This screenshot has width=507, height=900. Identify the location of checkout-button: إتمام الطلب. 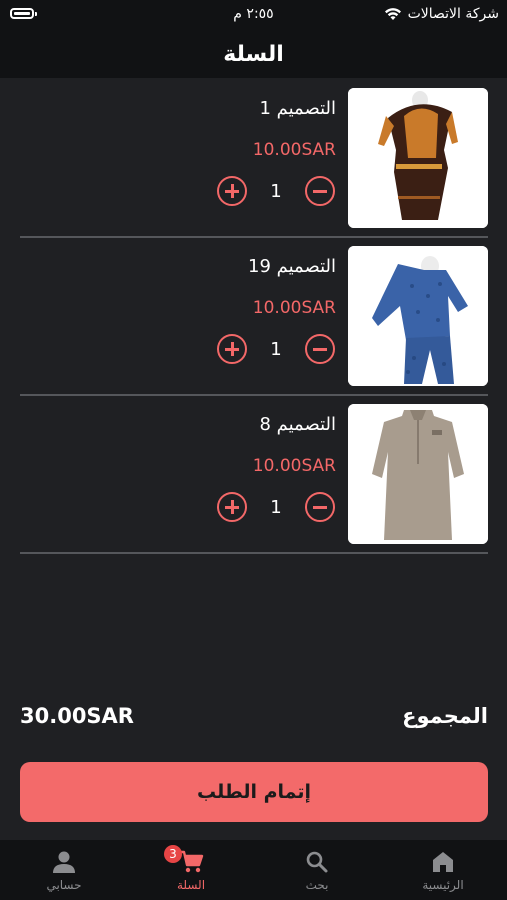
(254, 792).